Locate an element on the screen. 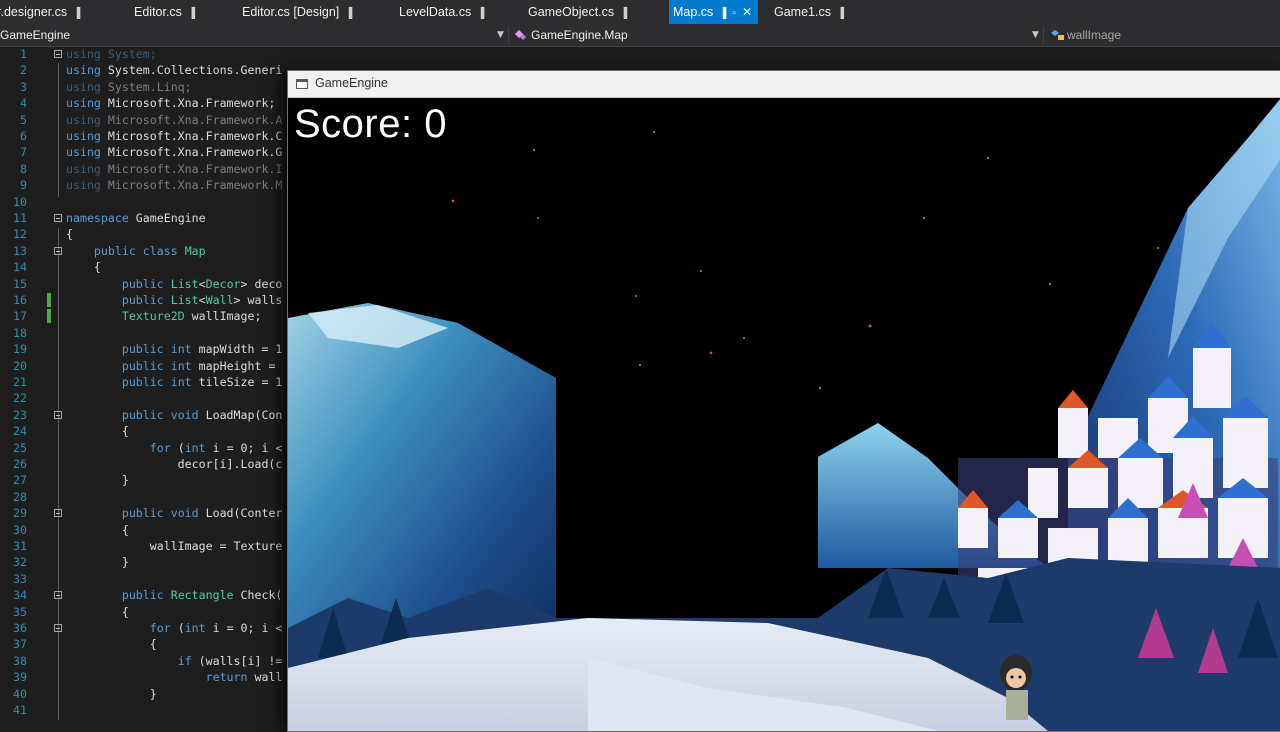 This screenshot has width=1280, height=732. game-window-titlebar: GameEngine is located at coordinates (784, 84).